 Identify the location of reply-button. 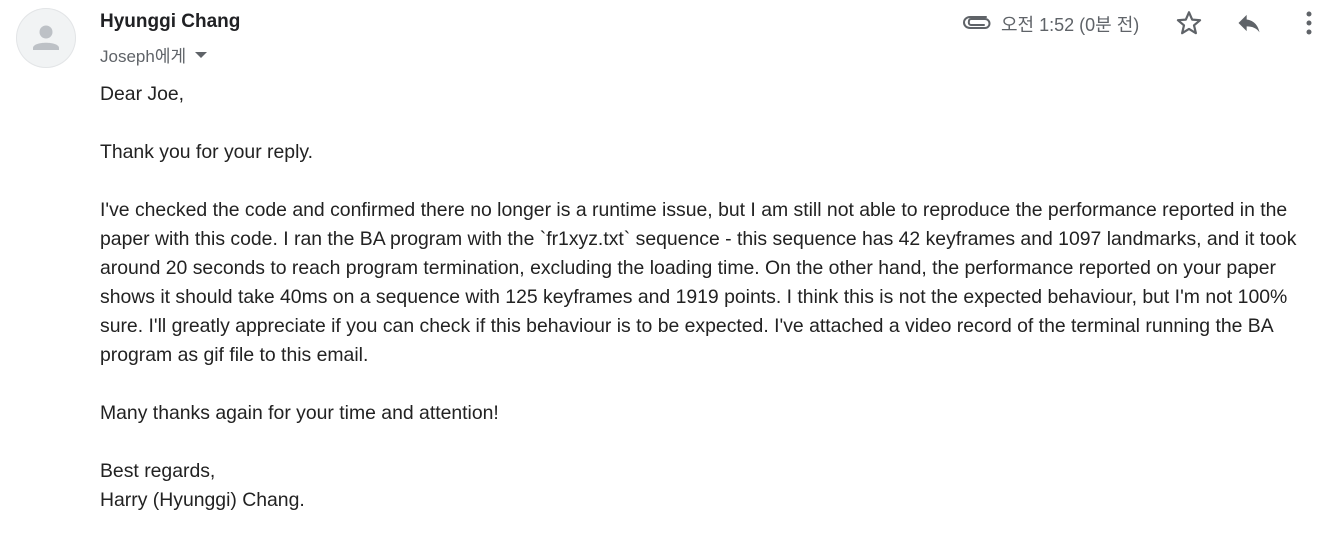
(1249, 23).